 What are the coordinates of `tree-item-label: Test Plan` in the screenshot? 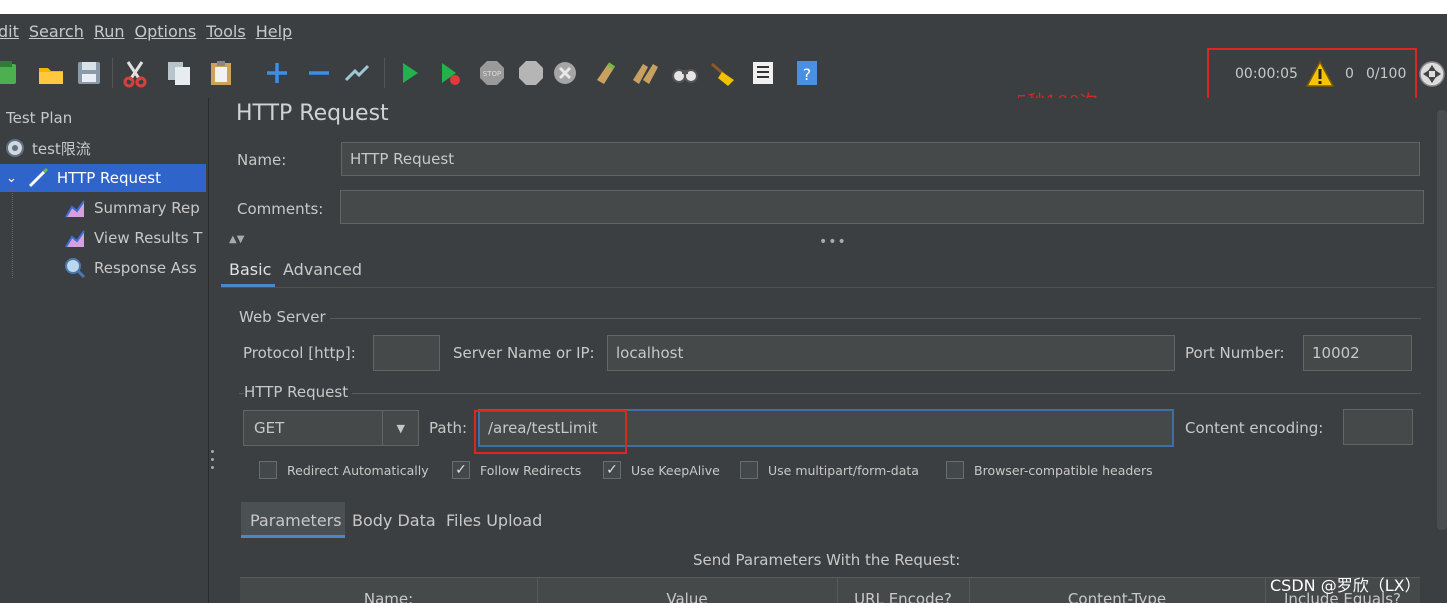 It's located at (39, 118).